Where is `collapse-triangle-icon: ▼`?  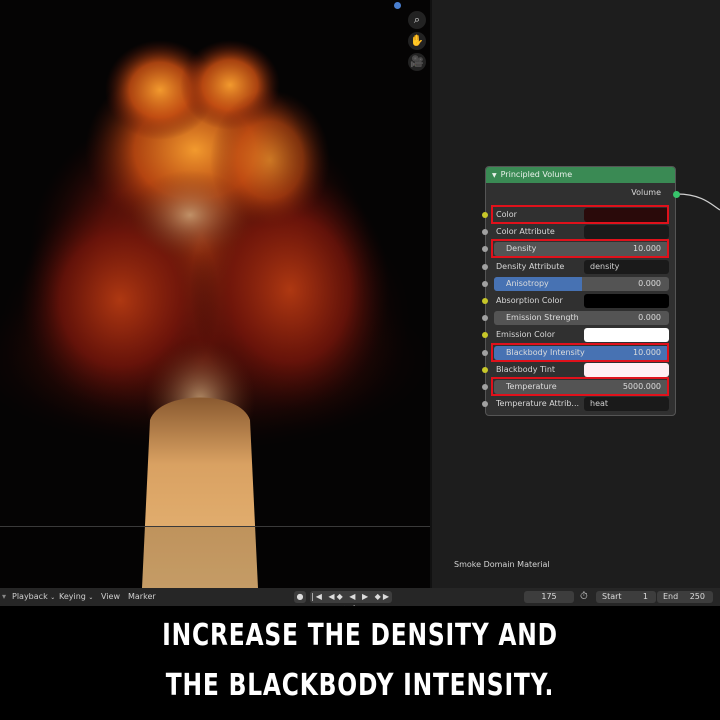 collapse-triangle-icon: ▼ is located at coordinates (494, 175).